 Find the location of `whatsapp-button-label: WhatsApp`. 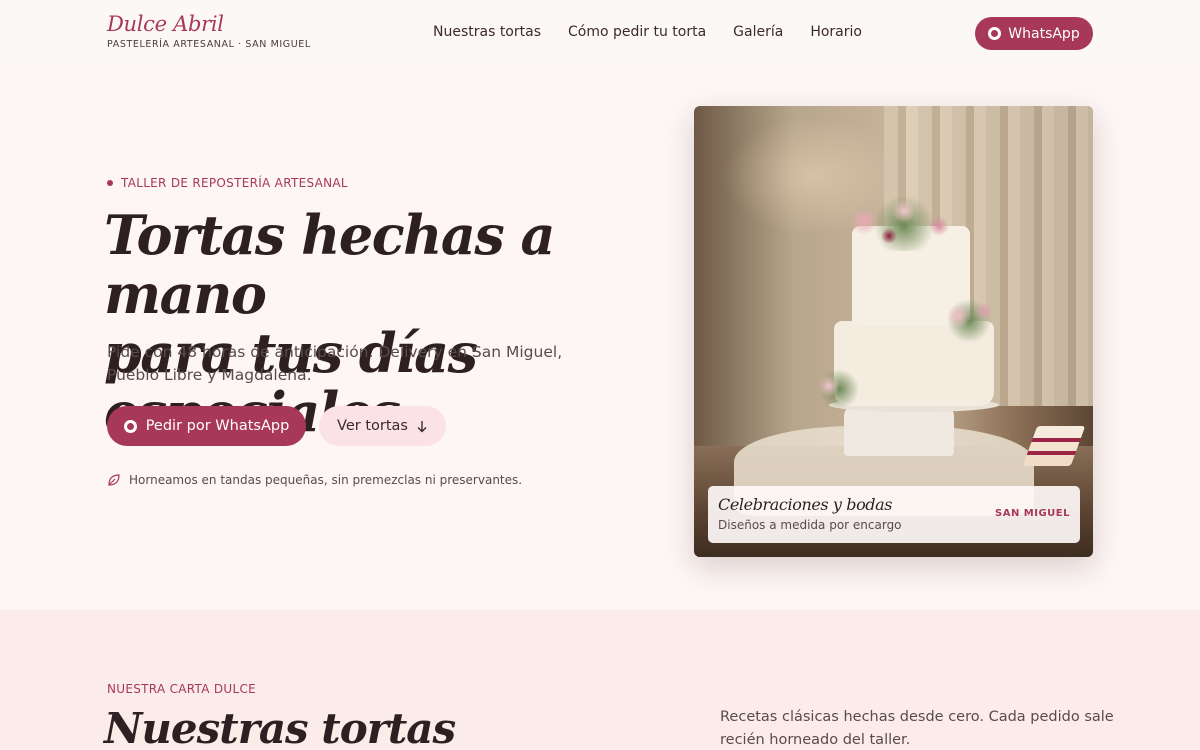

whatsapp-button-label: WhatsApp is located at coordinates (1044, 33).